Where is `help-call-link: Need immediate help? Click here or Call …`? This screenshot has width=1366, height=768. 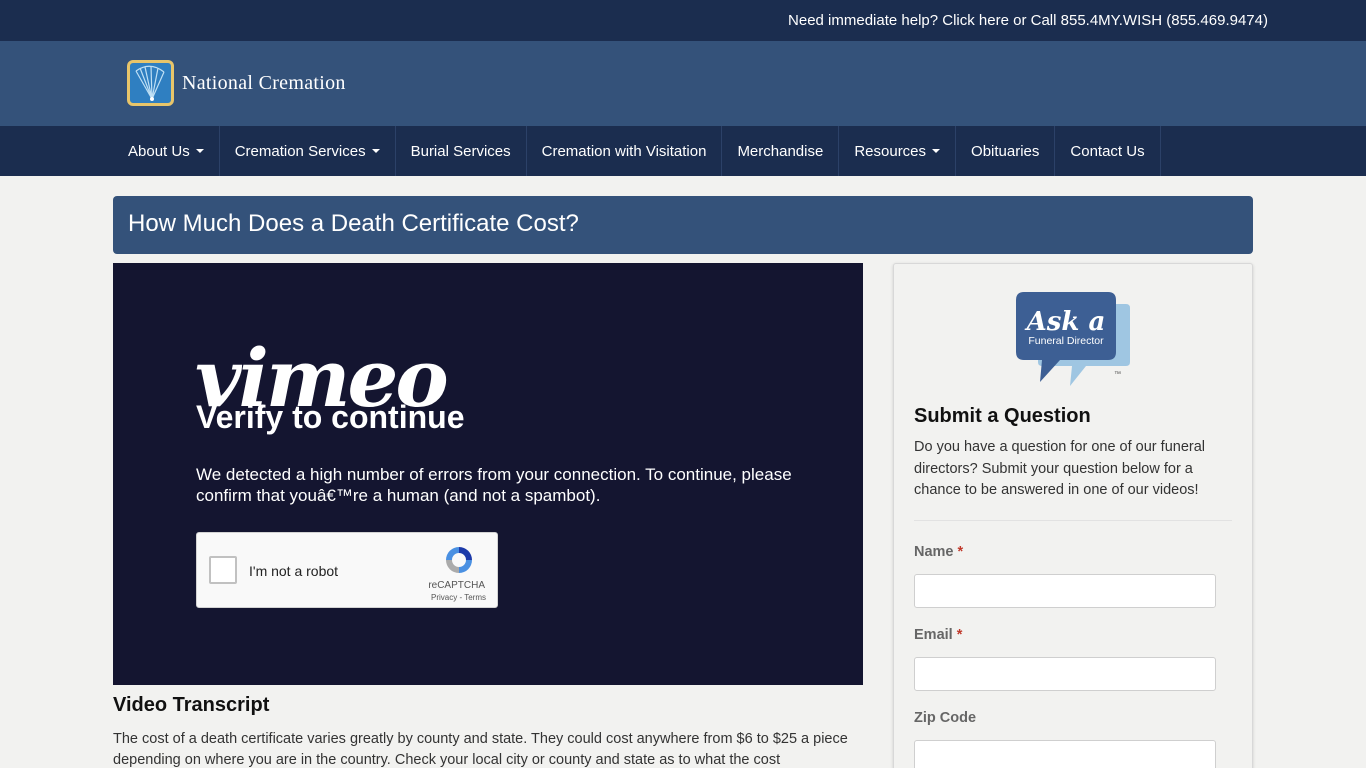
help-call-link: Need immediate help? Click here or Call … is located at coordinates (1028, 20).